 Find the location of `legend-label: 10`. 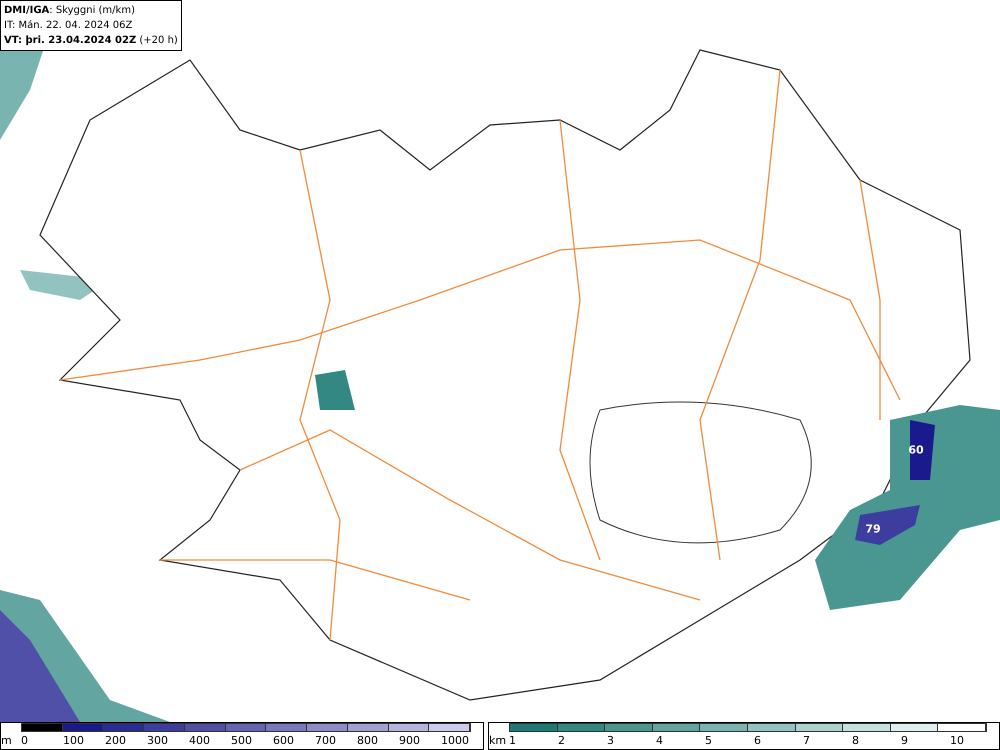

legend-label: 10 is located at coordinates (957, 741).